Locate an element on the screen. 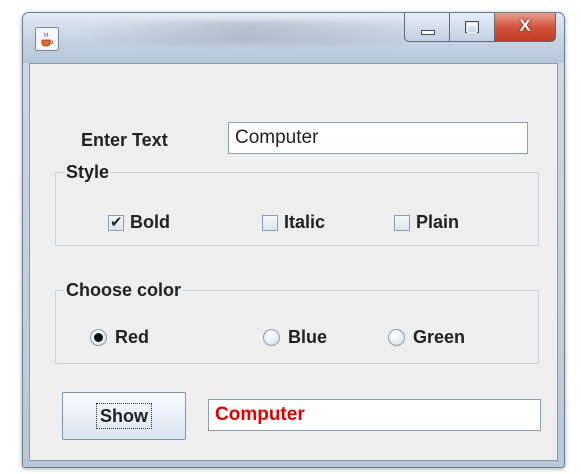 This screenshot has height=474, width=581. output-field: Computer is located at coordinates (374, 415).